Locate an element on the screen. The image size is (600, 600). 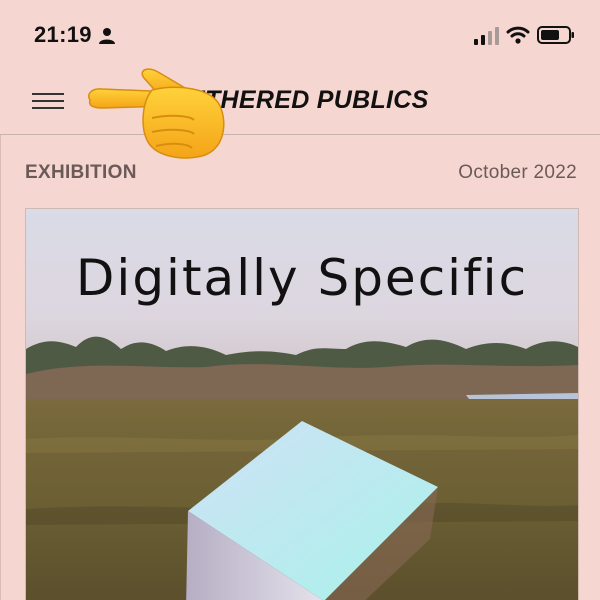
feature-title: Digitally Specific is located at coordinates (302, 278).